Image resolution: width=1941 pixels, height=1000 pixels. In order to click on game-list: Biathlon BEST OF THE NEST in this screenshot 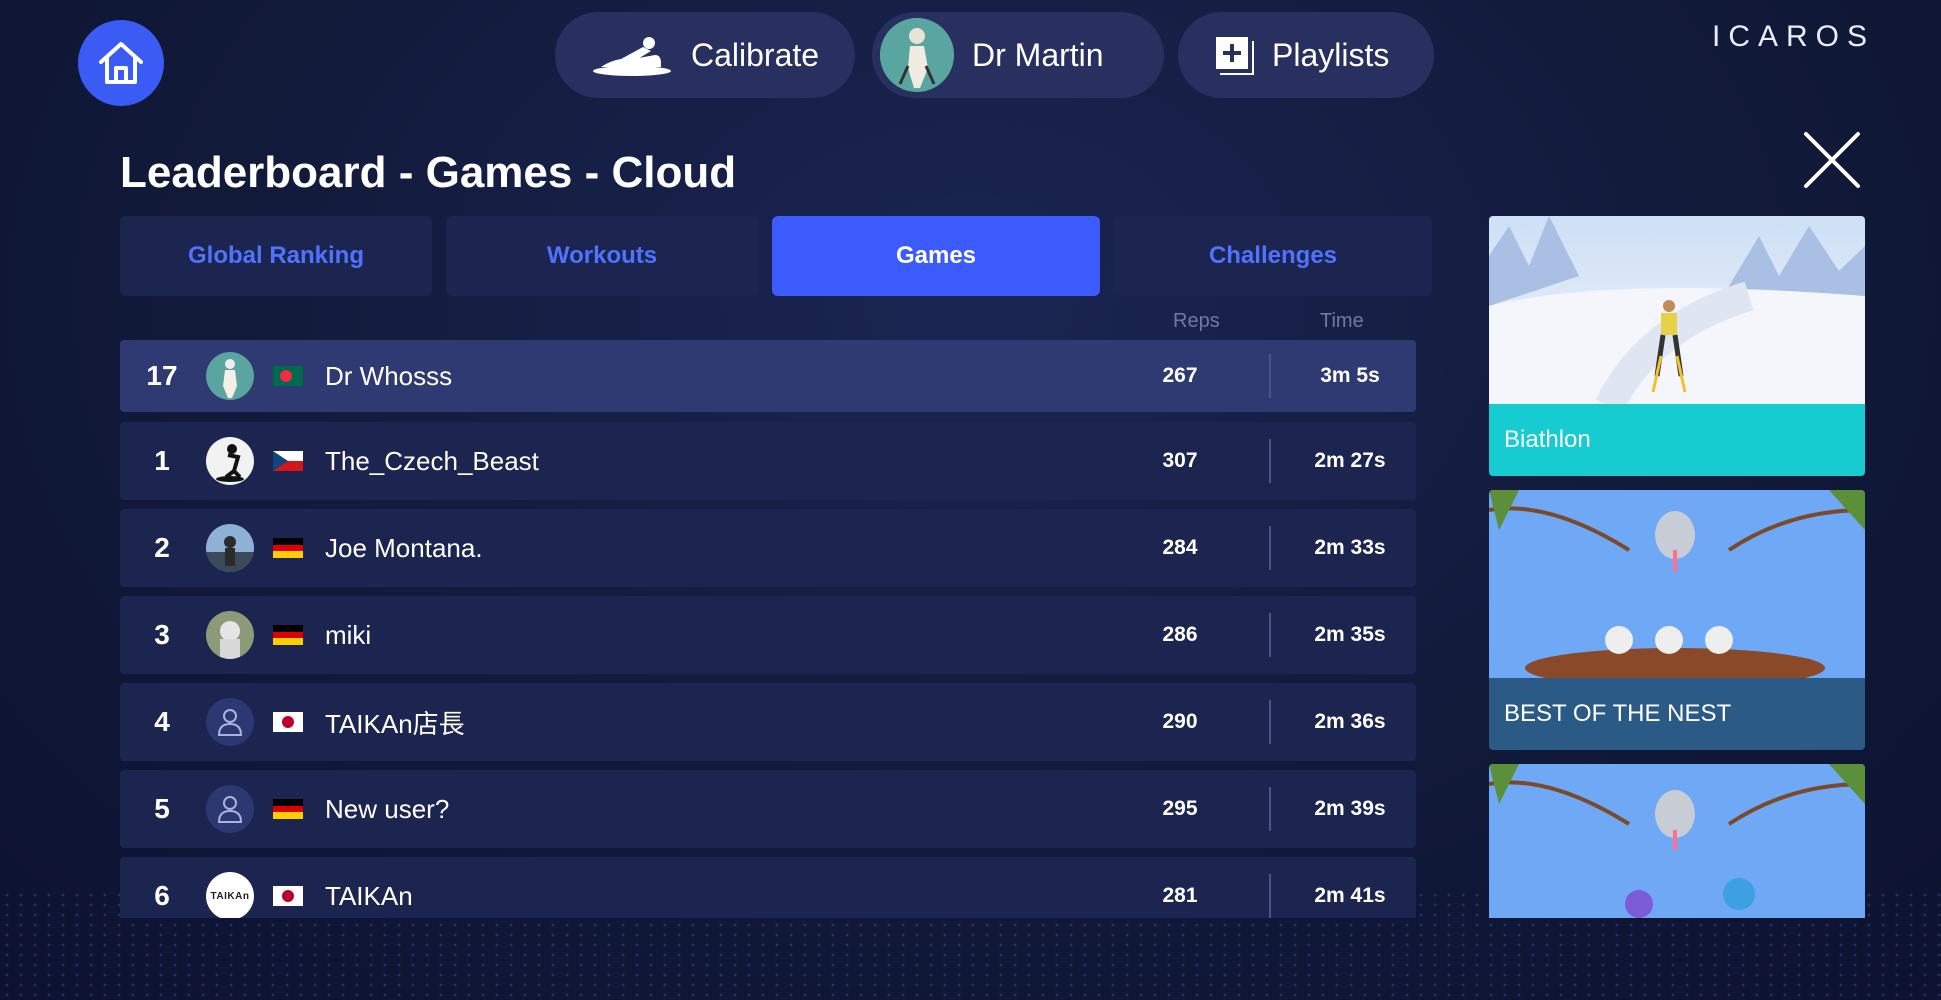, I will do `click(1677, 567)`.